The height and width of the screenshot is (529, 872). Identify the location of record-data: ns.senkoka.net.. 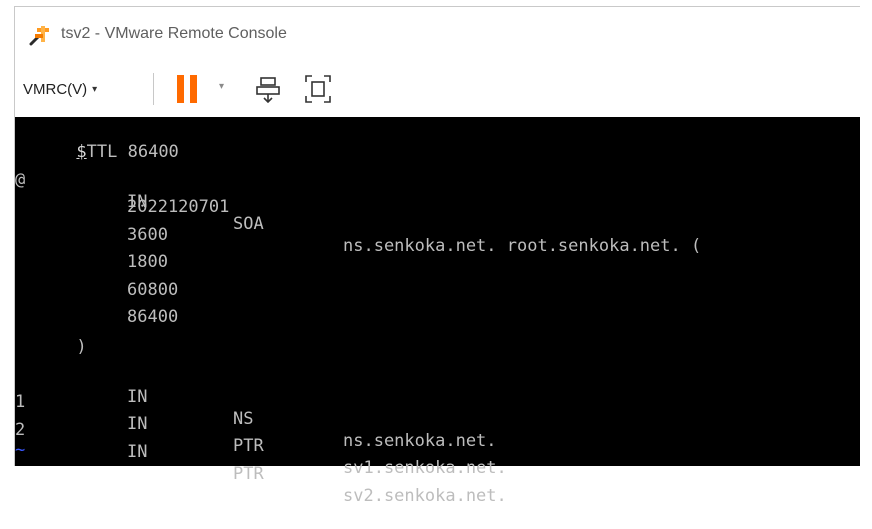
(420, 441).